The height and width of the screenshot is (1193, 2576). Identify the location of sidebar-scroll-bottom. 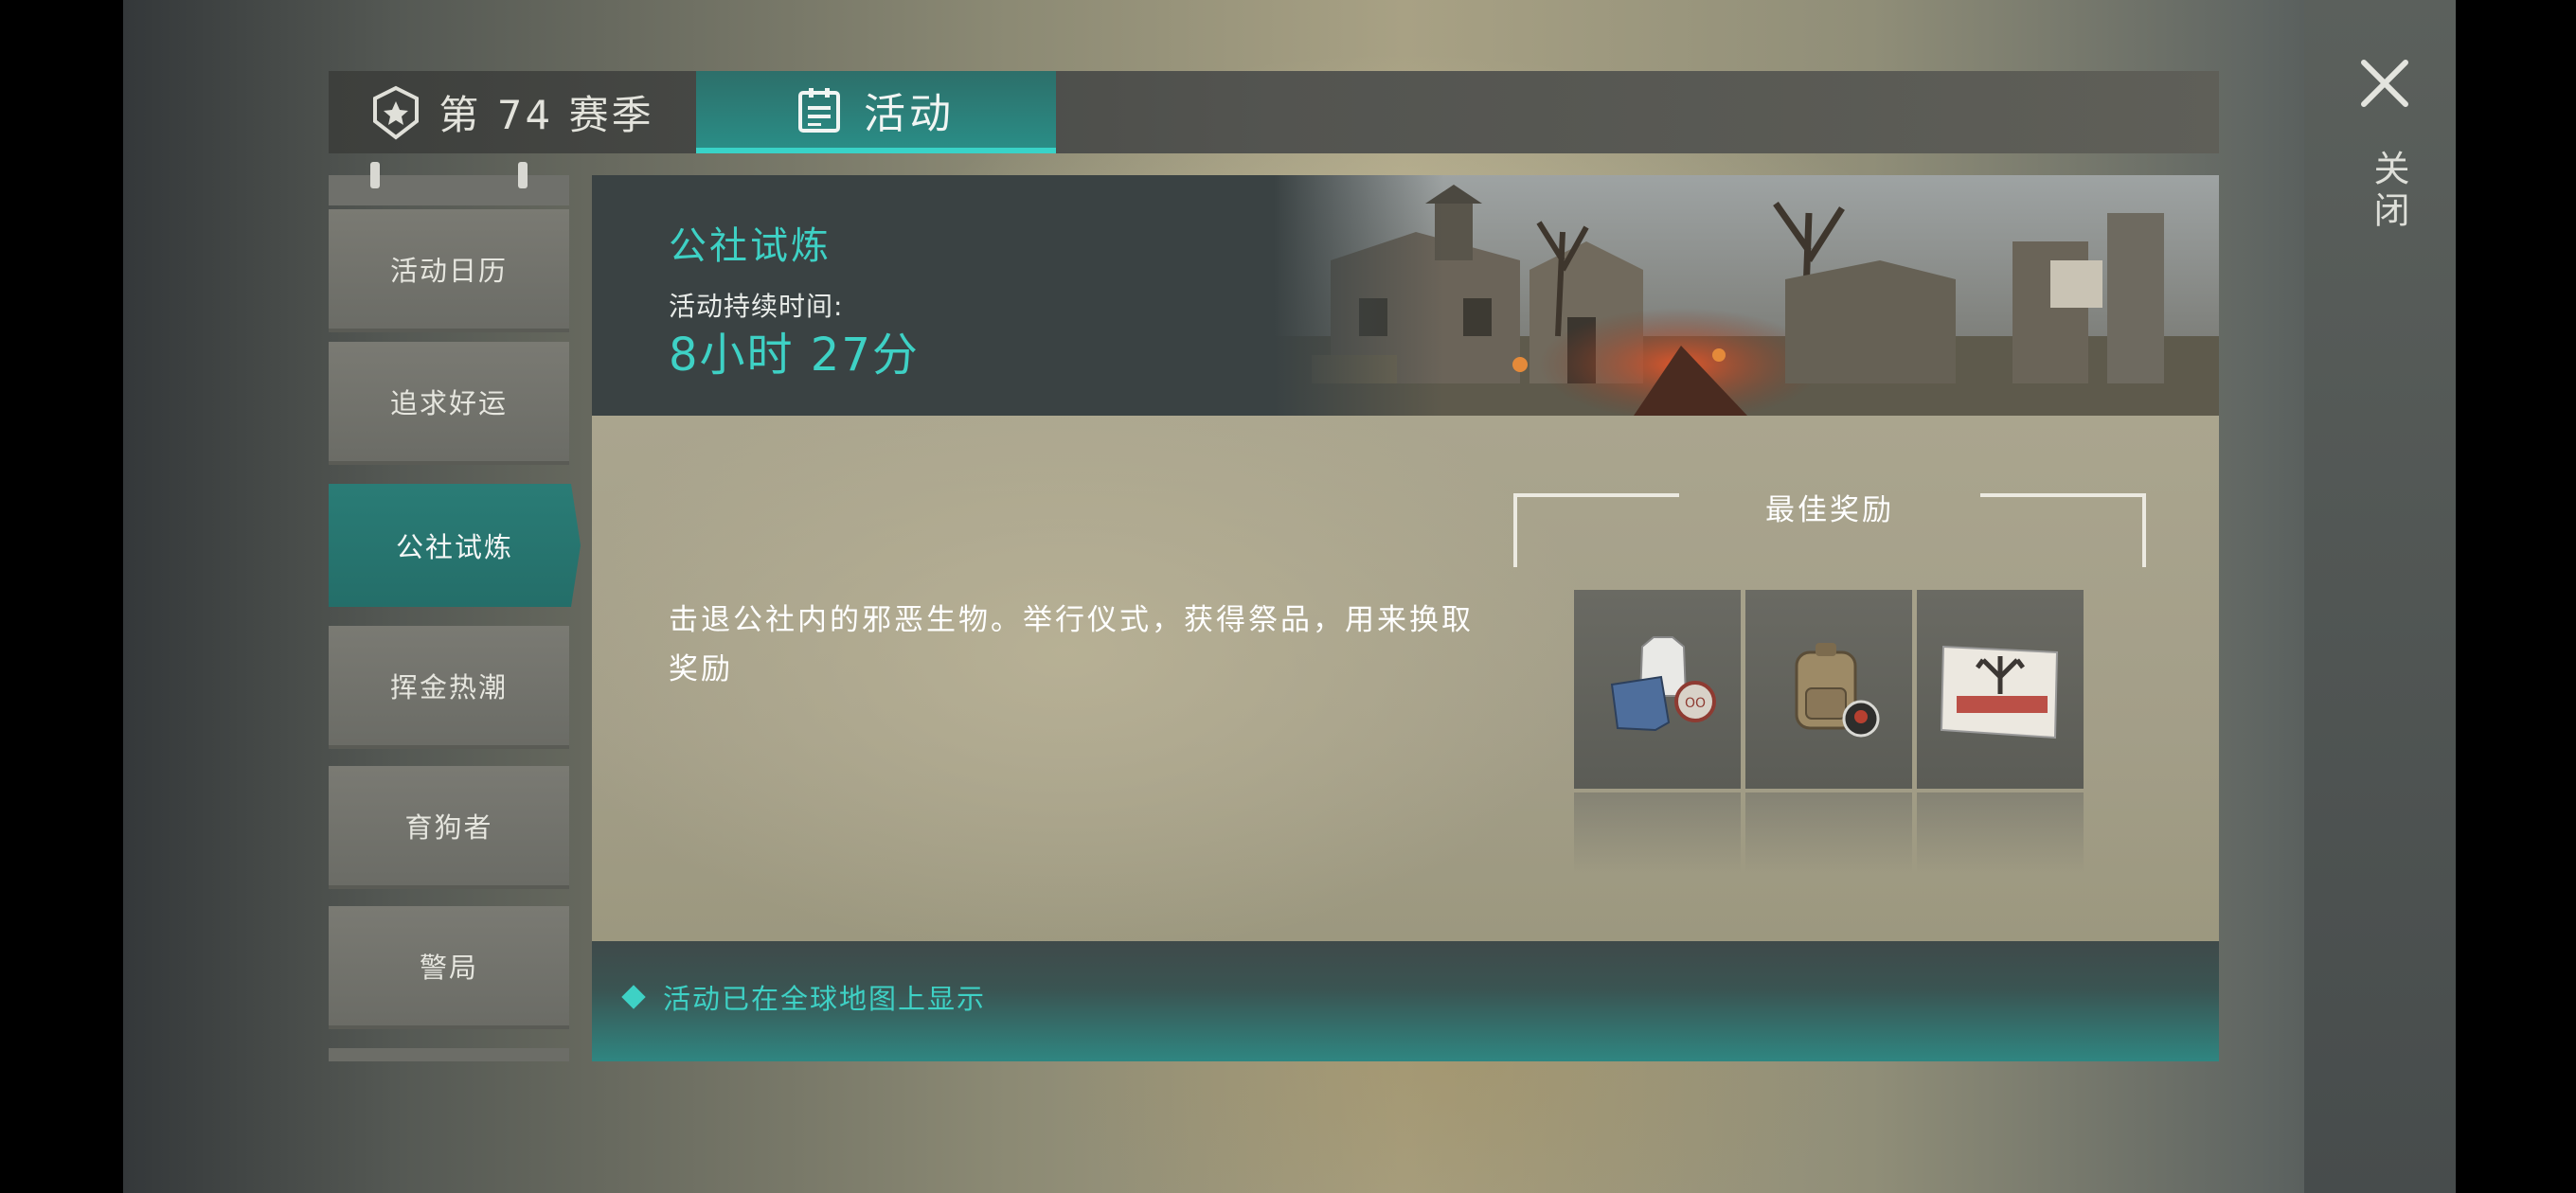
(449, 1054).